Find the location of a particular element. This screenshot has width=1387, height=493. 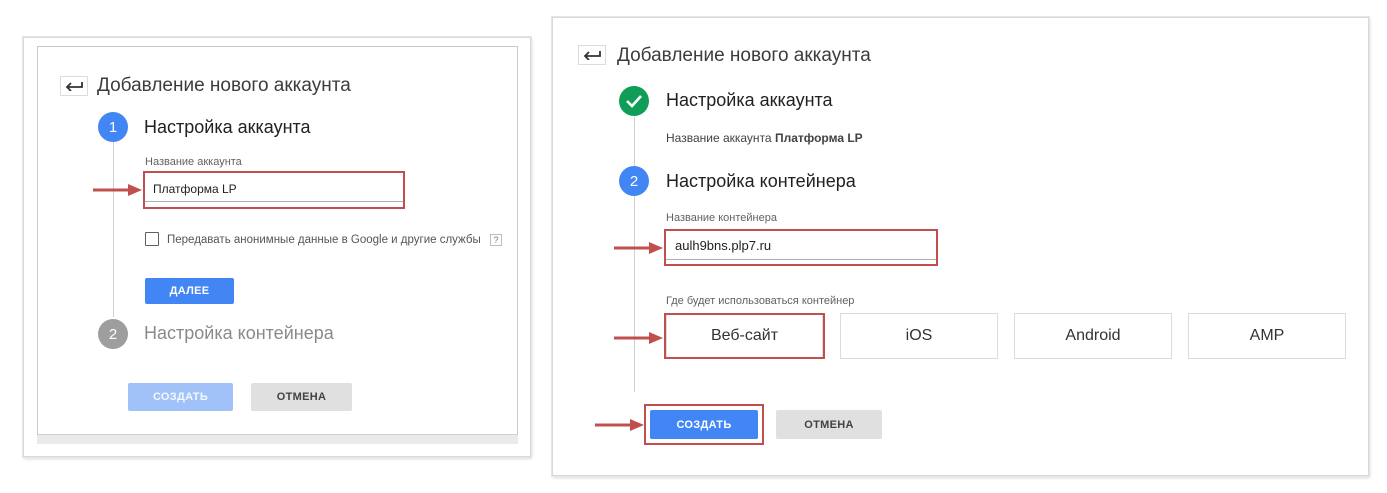

step-1-complete-indicator is located at coordinates (634, 101).